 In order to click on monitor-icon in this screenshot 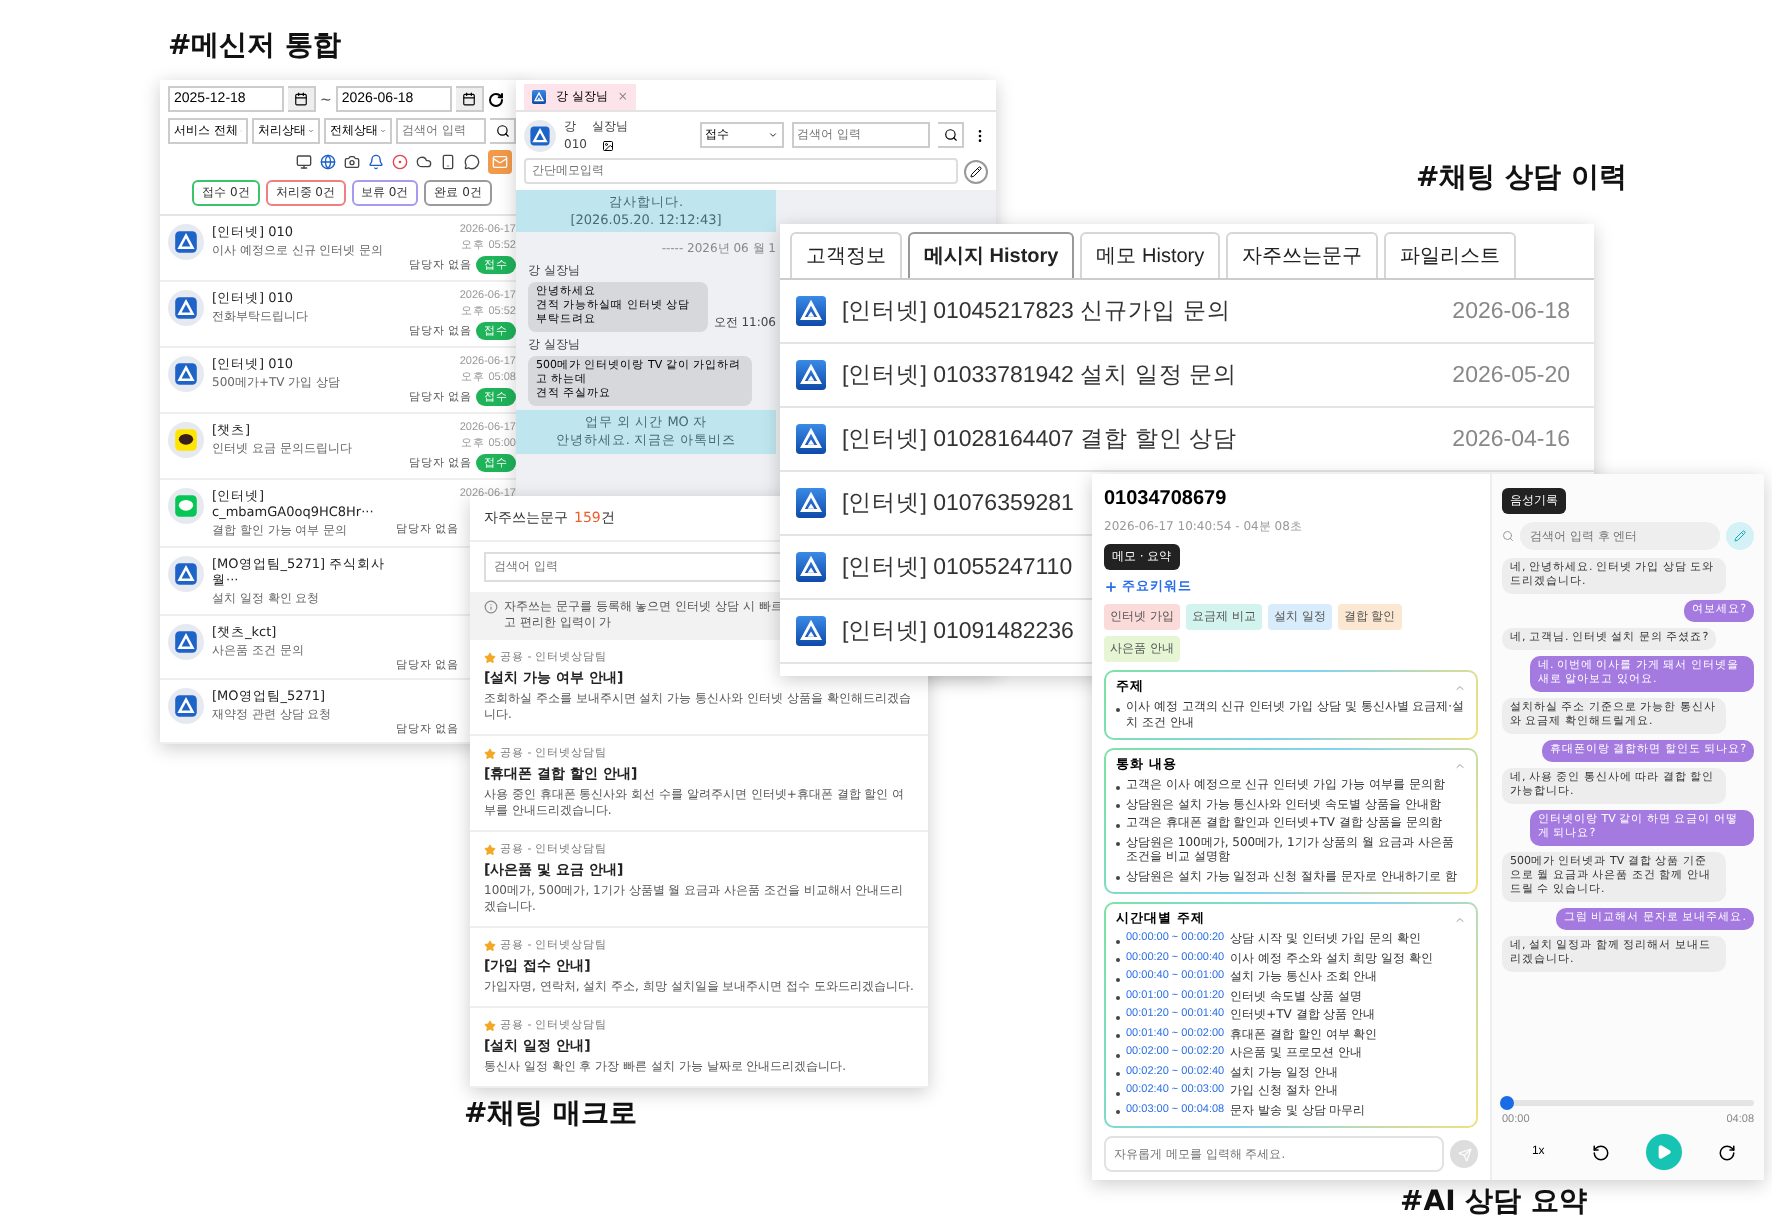, I will do `click(304, 162)`.